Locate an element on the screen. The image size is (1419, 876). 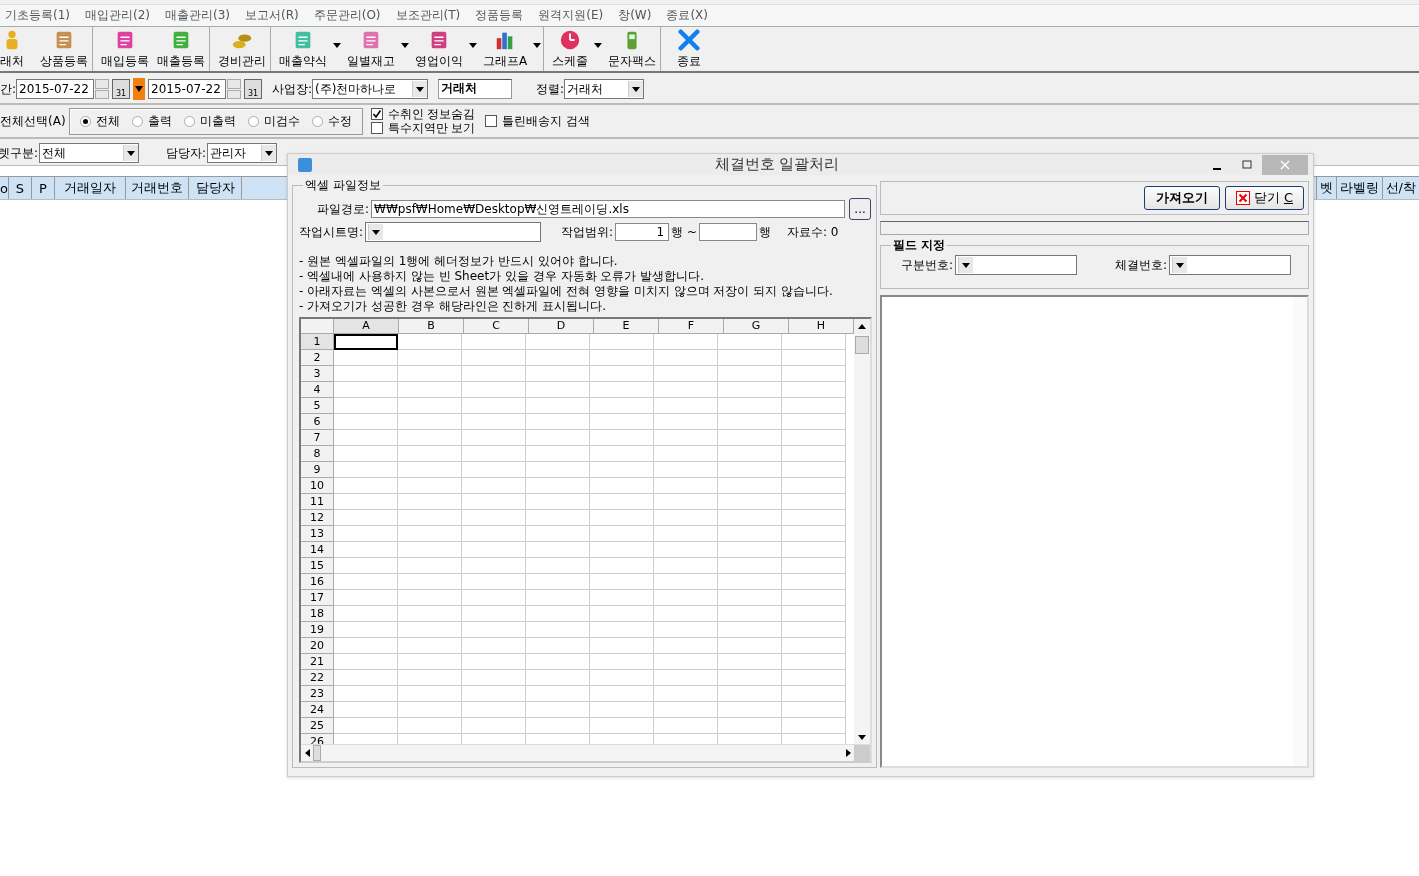
toolbar-button: 매입등록 is located at coordinates (125, 49).